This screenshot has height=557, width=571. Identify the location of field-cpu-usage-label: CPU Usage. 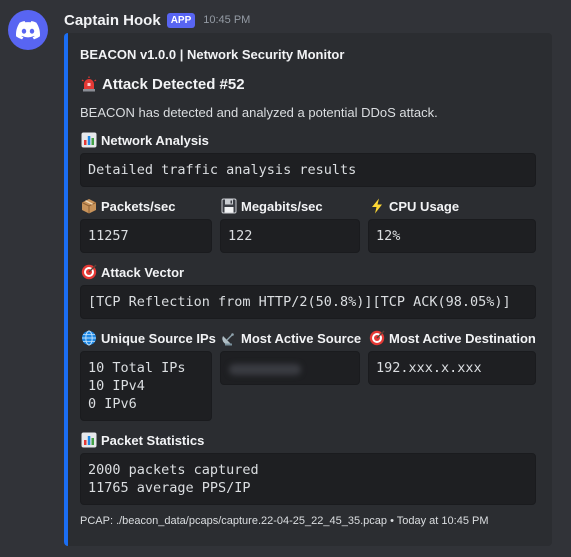
(413, 206).